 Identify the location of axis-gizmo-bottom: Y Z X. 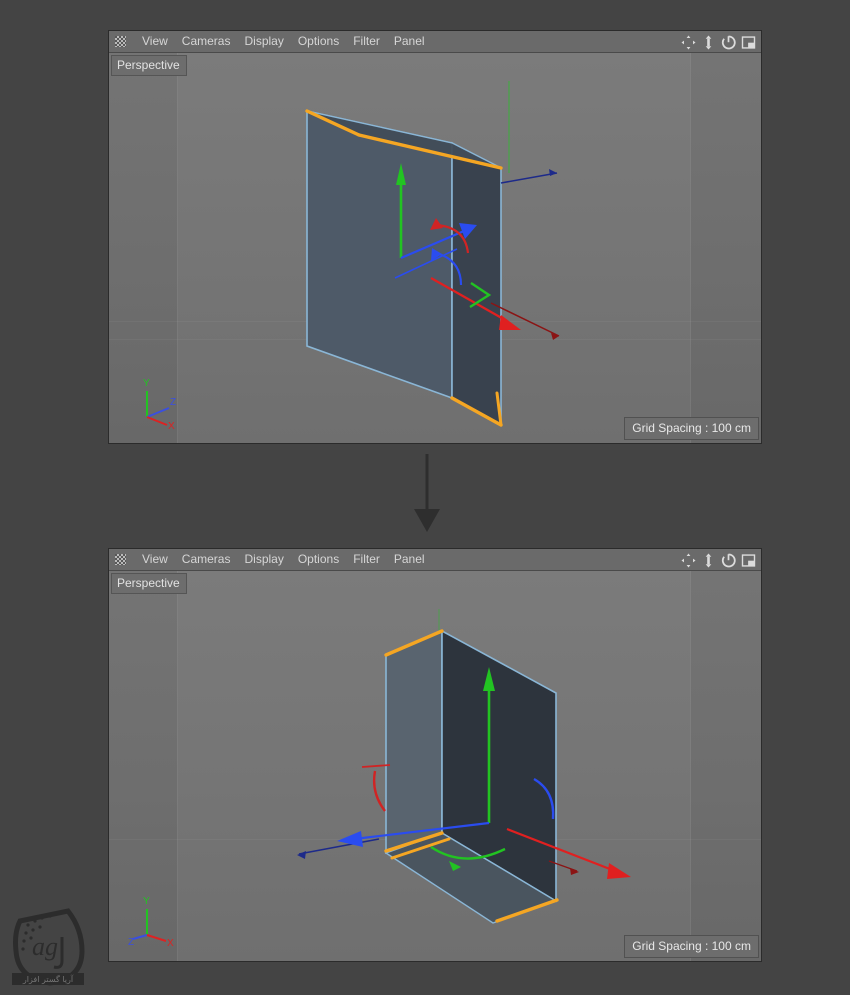
(151, 921).